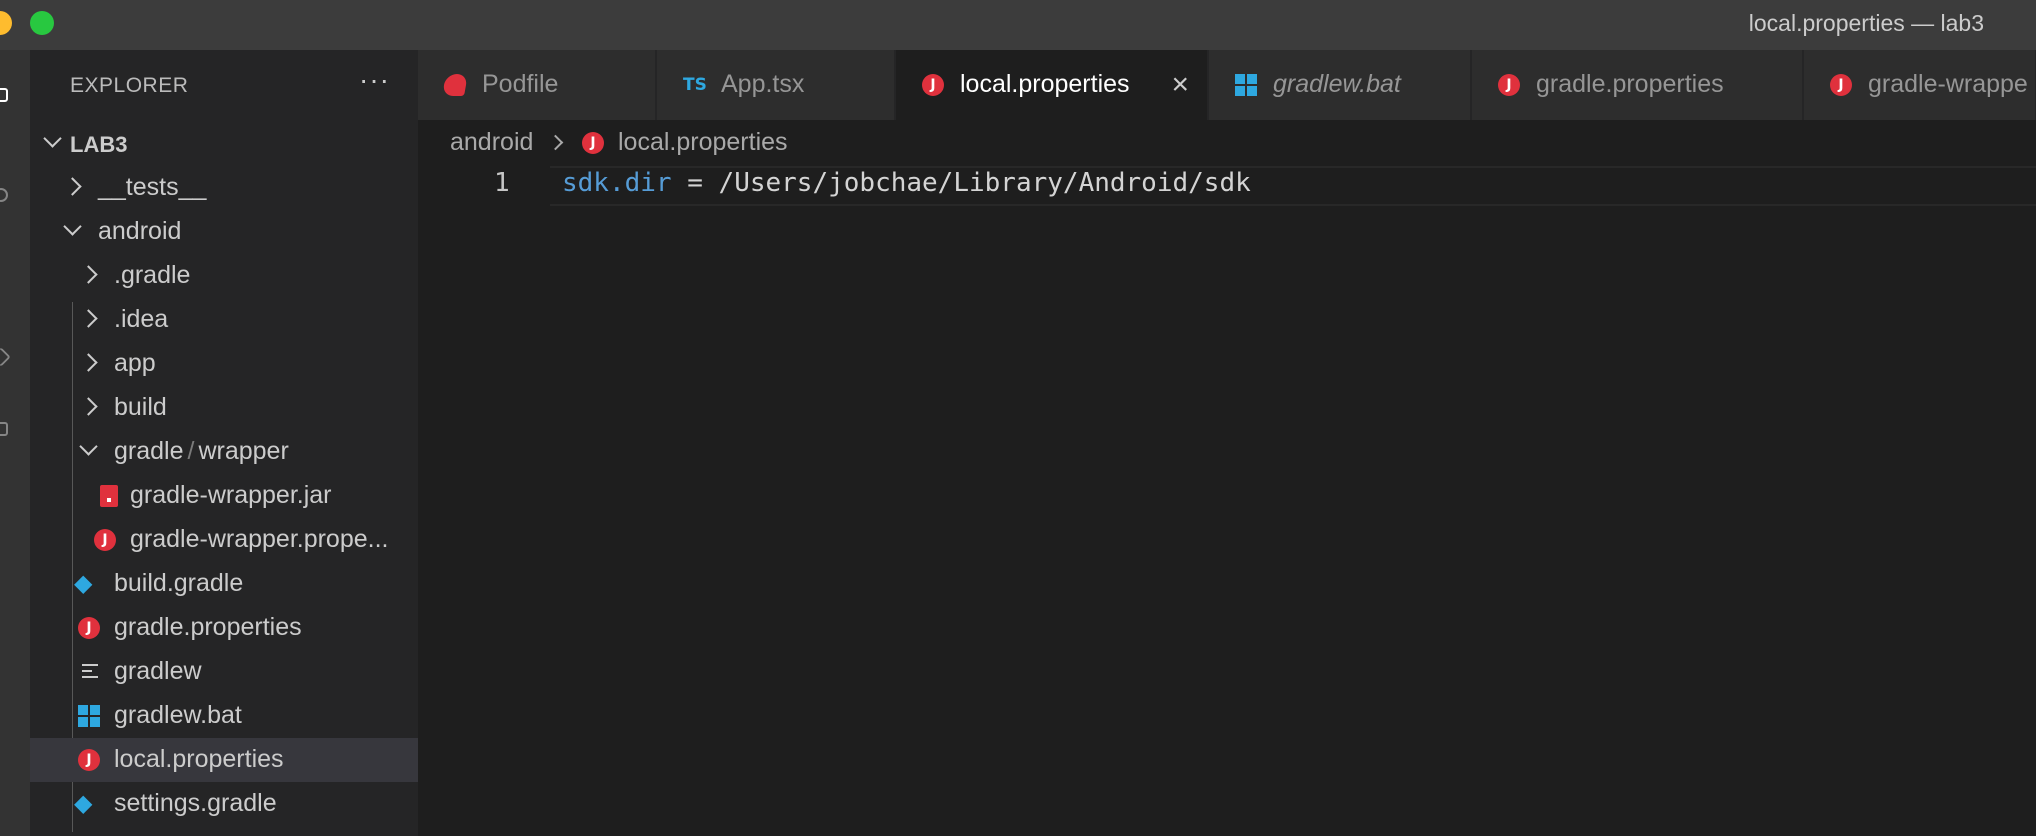 The height and width of the screenshot is (836, 2036). What do you see at coordinates (231, 495) in the screenshot?
I see `tree-item-label: gradle-wrapper.jar` at bounding box center [231, 495].